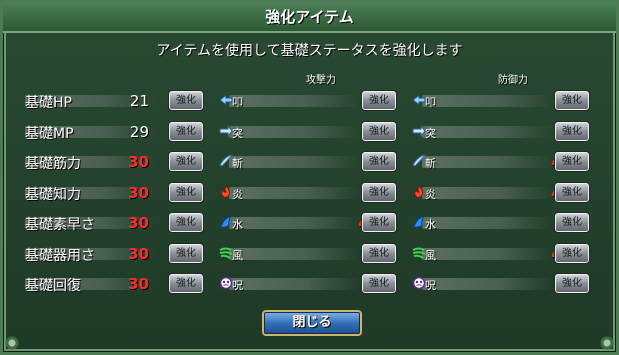 The width and height of the screenshot is (619, 355). What do you see at coordinates (237, 163) in the screenshot?
I see `attack-element-label: 斬` at bounding box center [237, 163].